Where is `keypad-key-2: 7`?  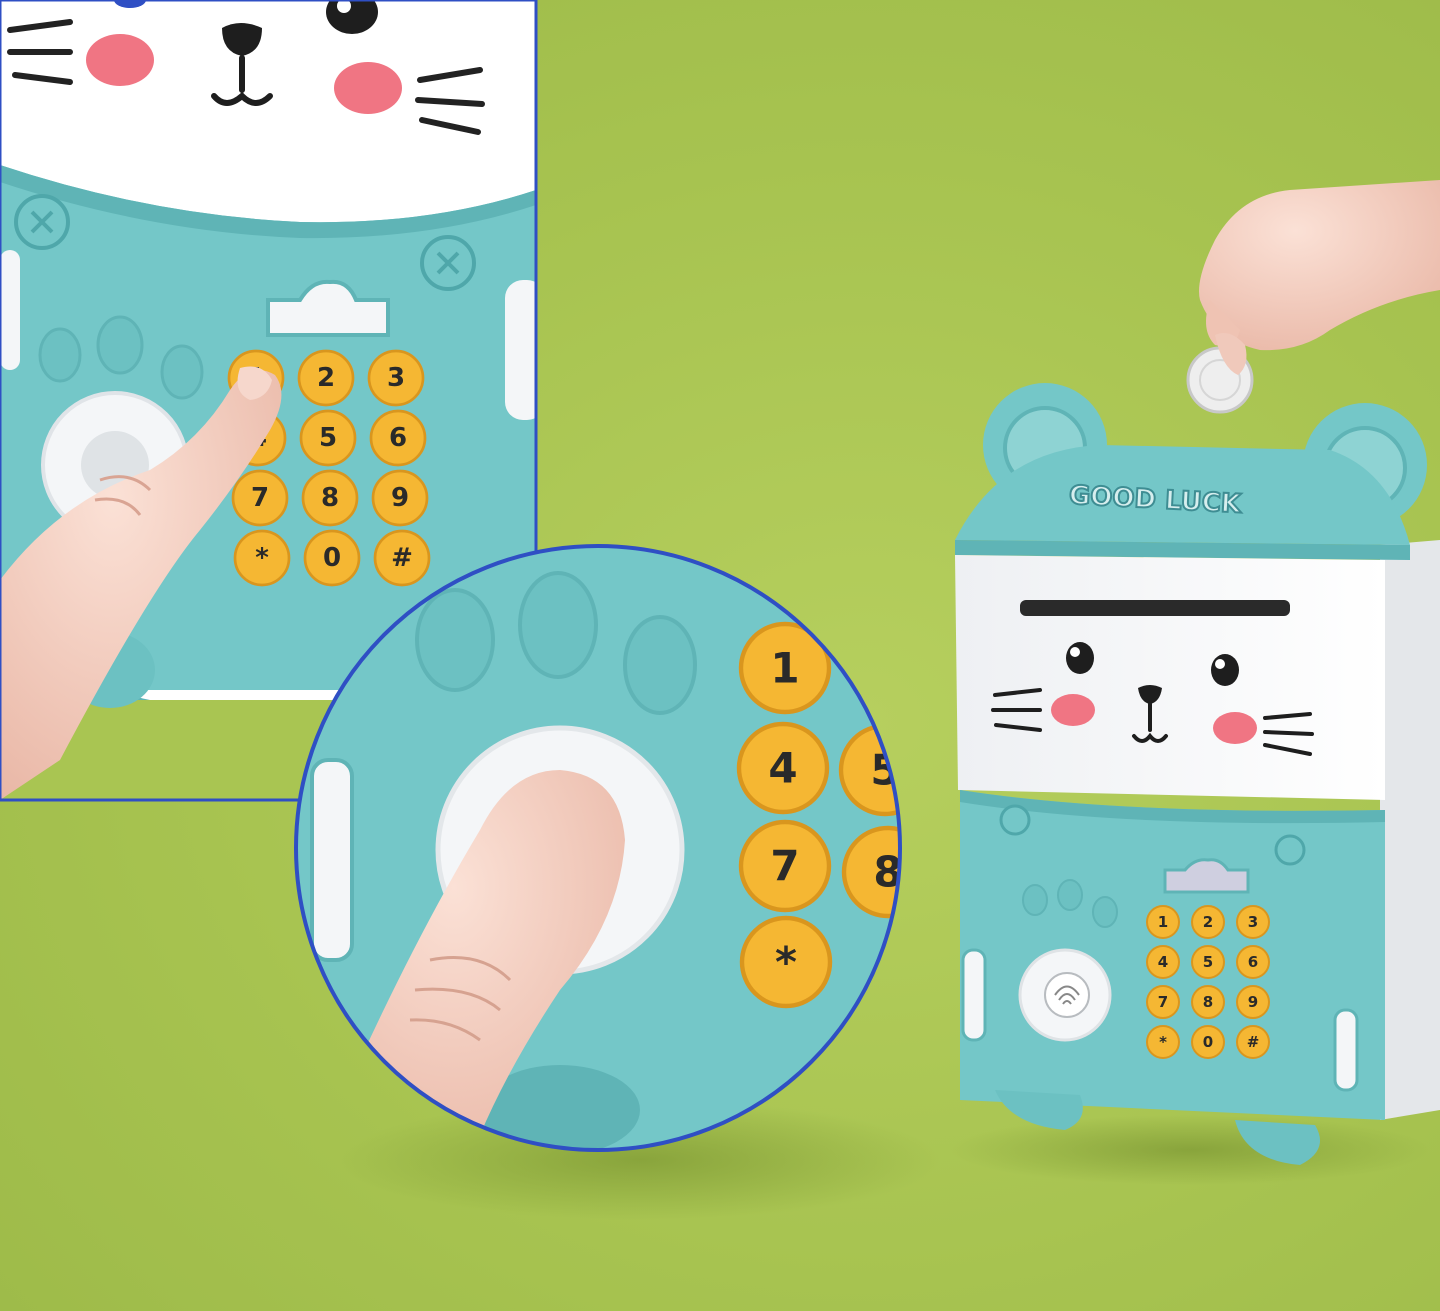
keypad-key-2: 7 is located at coordinates (785, 866).